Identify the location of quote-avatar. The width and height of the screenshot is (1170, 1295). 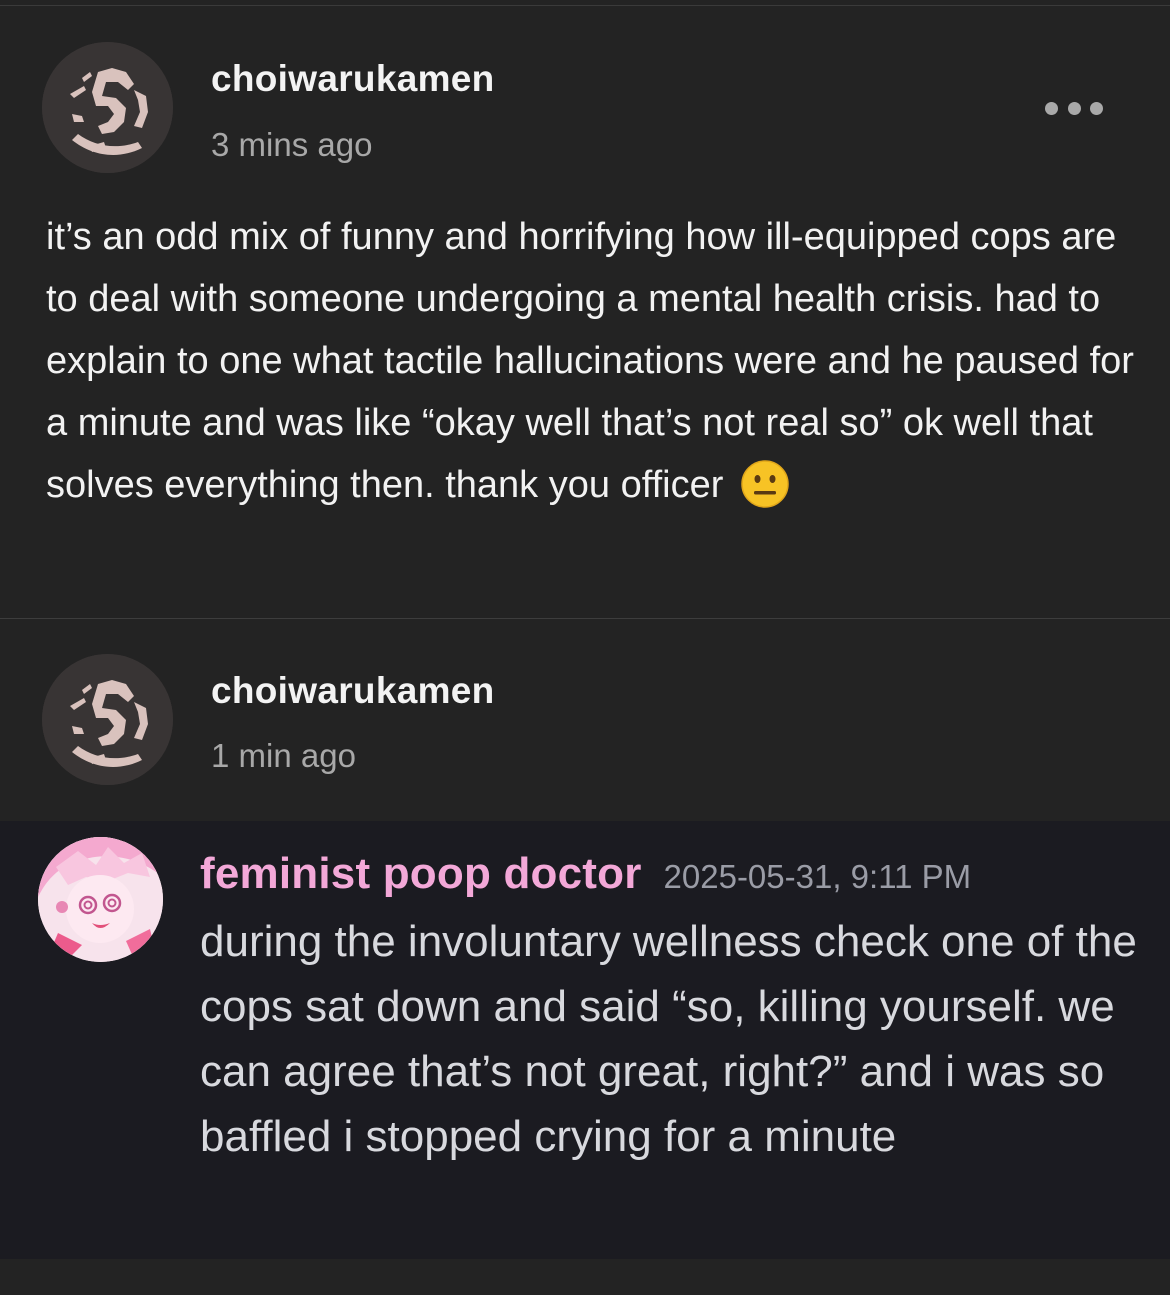
(100, 899).